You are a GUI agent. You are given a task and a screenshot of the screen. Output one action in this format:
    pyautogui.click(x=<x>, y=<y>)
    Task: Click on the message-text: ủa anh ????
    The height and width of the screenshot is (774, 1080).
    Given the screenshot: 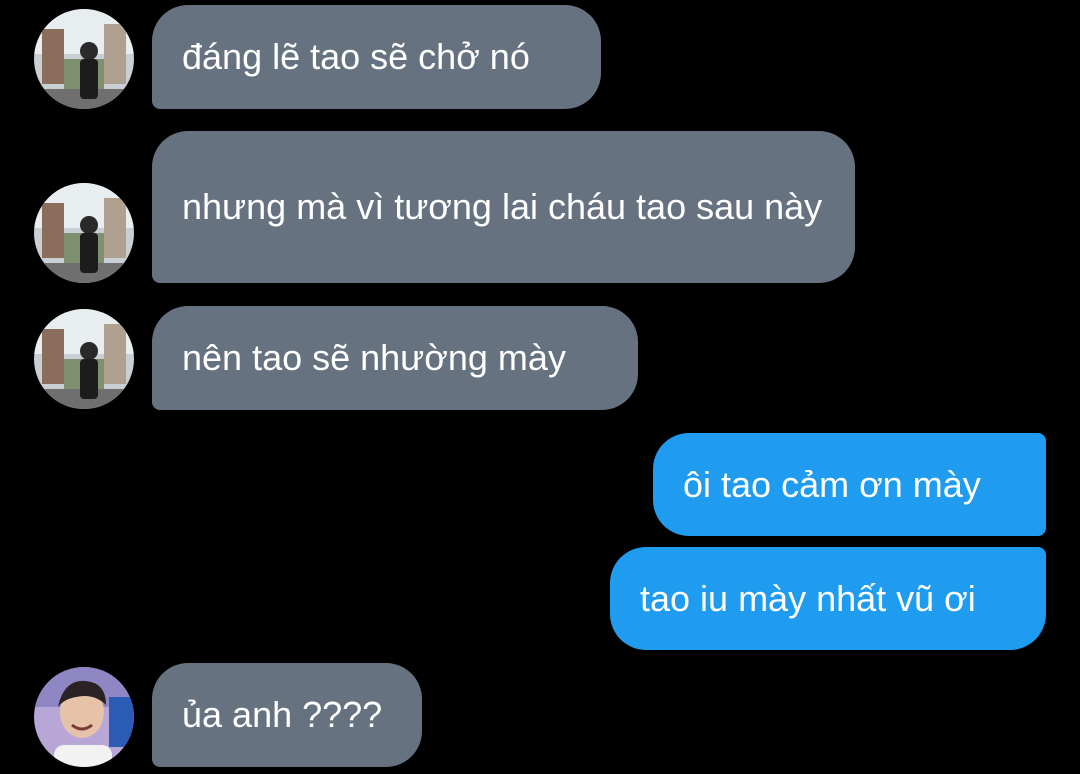 What is the action you would take?
    pyautogui.click(x=282, y=714)
    